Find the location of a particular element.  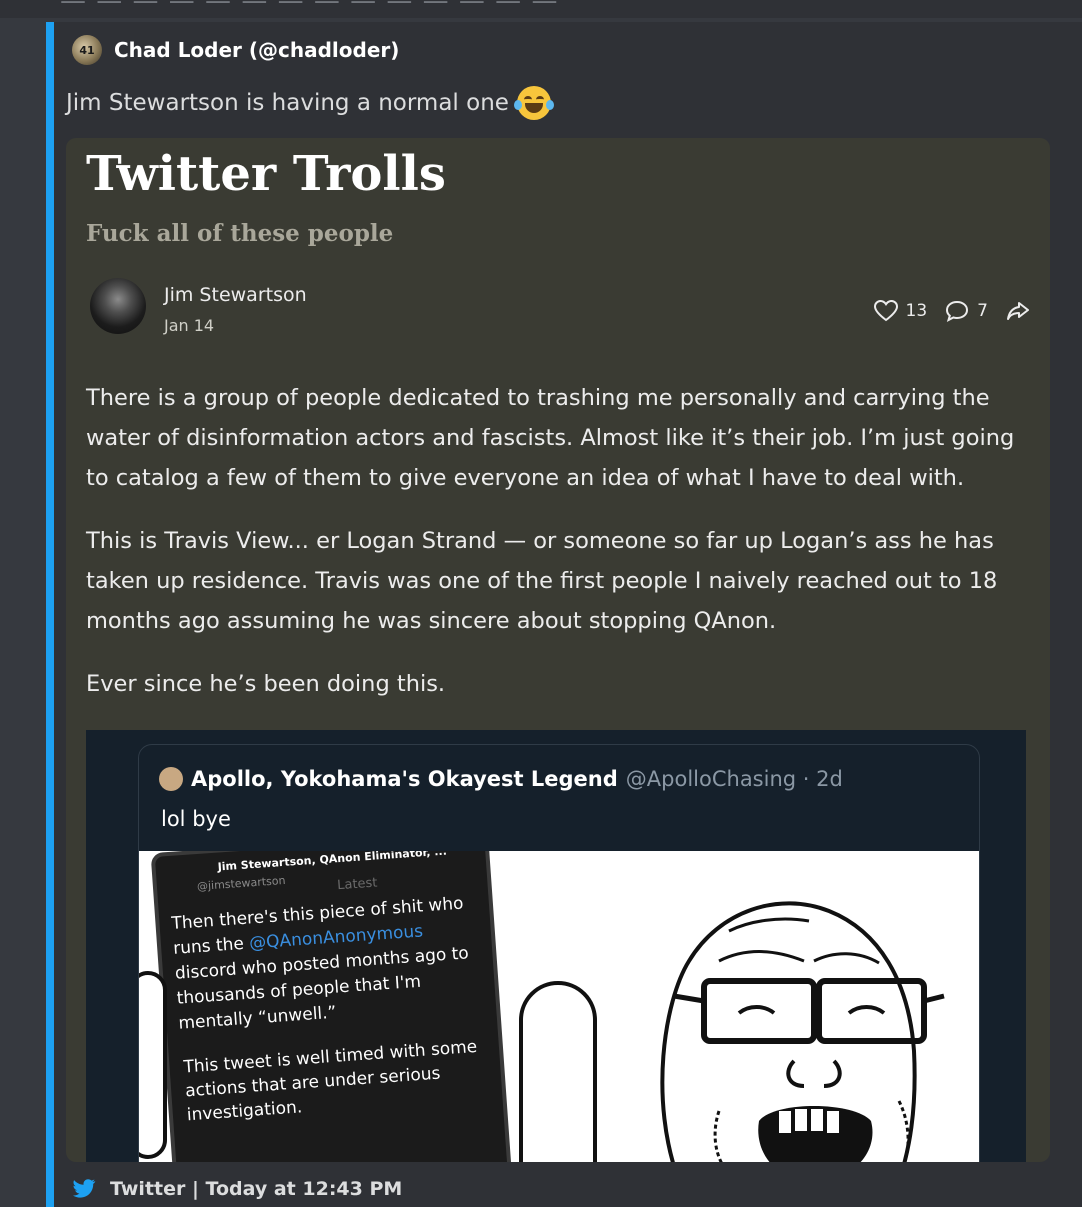

post-paragraph: Ever since he’s been doing this. is located at coordinates (266, 684).